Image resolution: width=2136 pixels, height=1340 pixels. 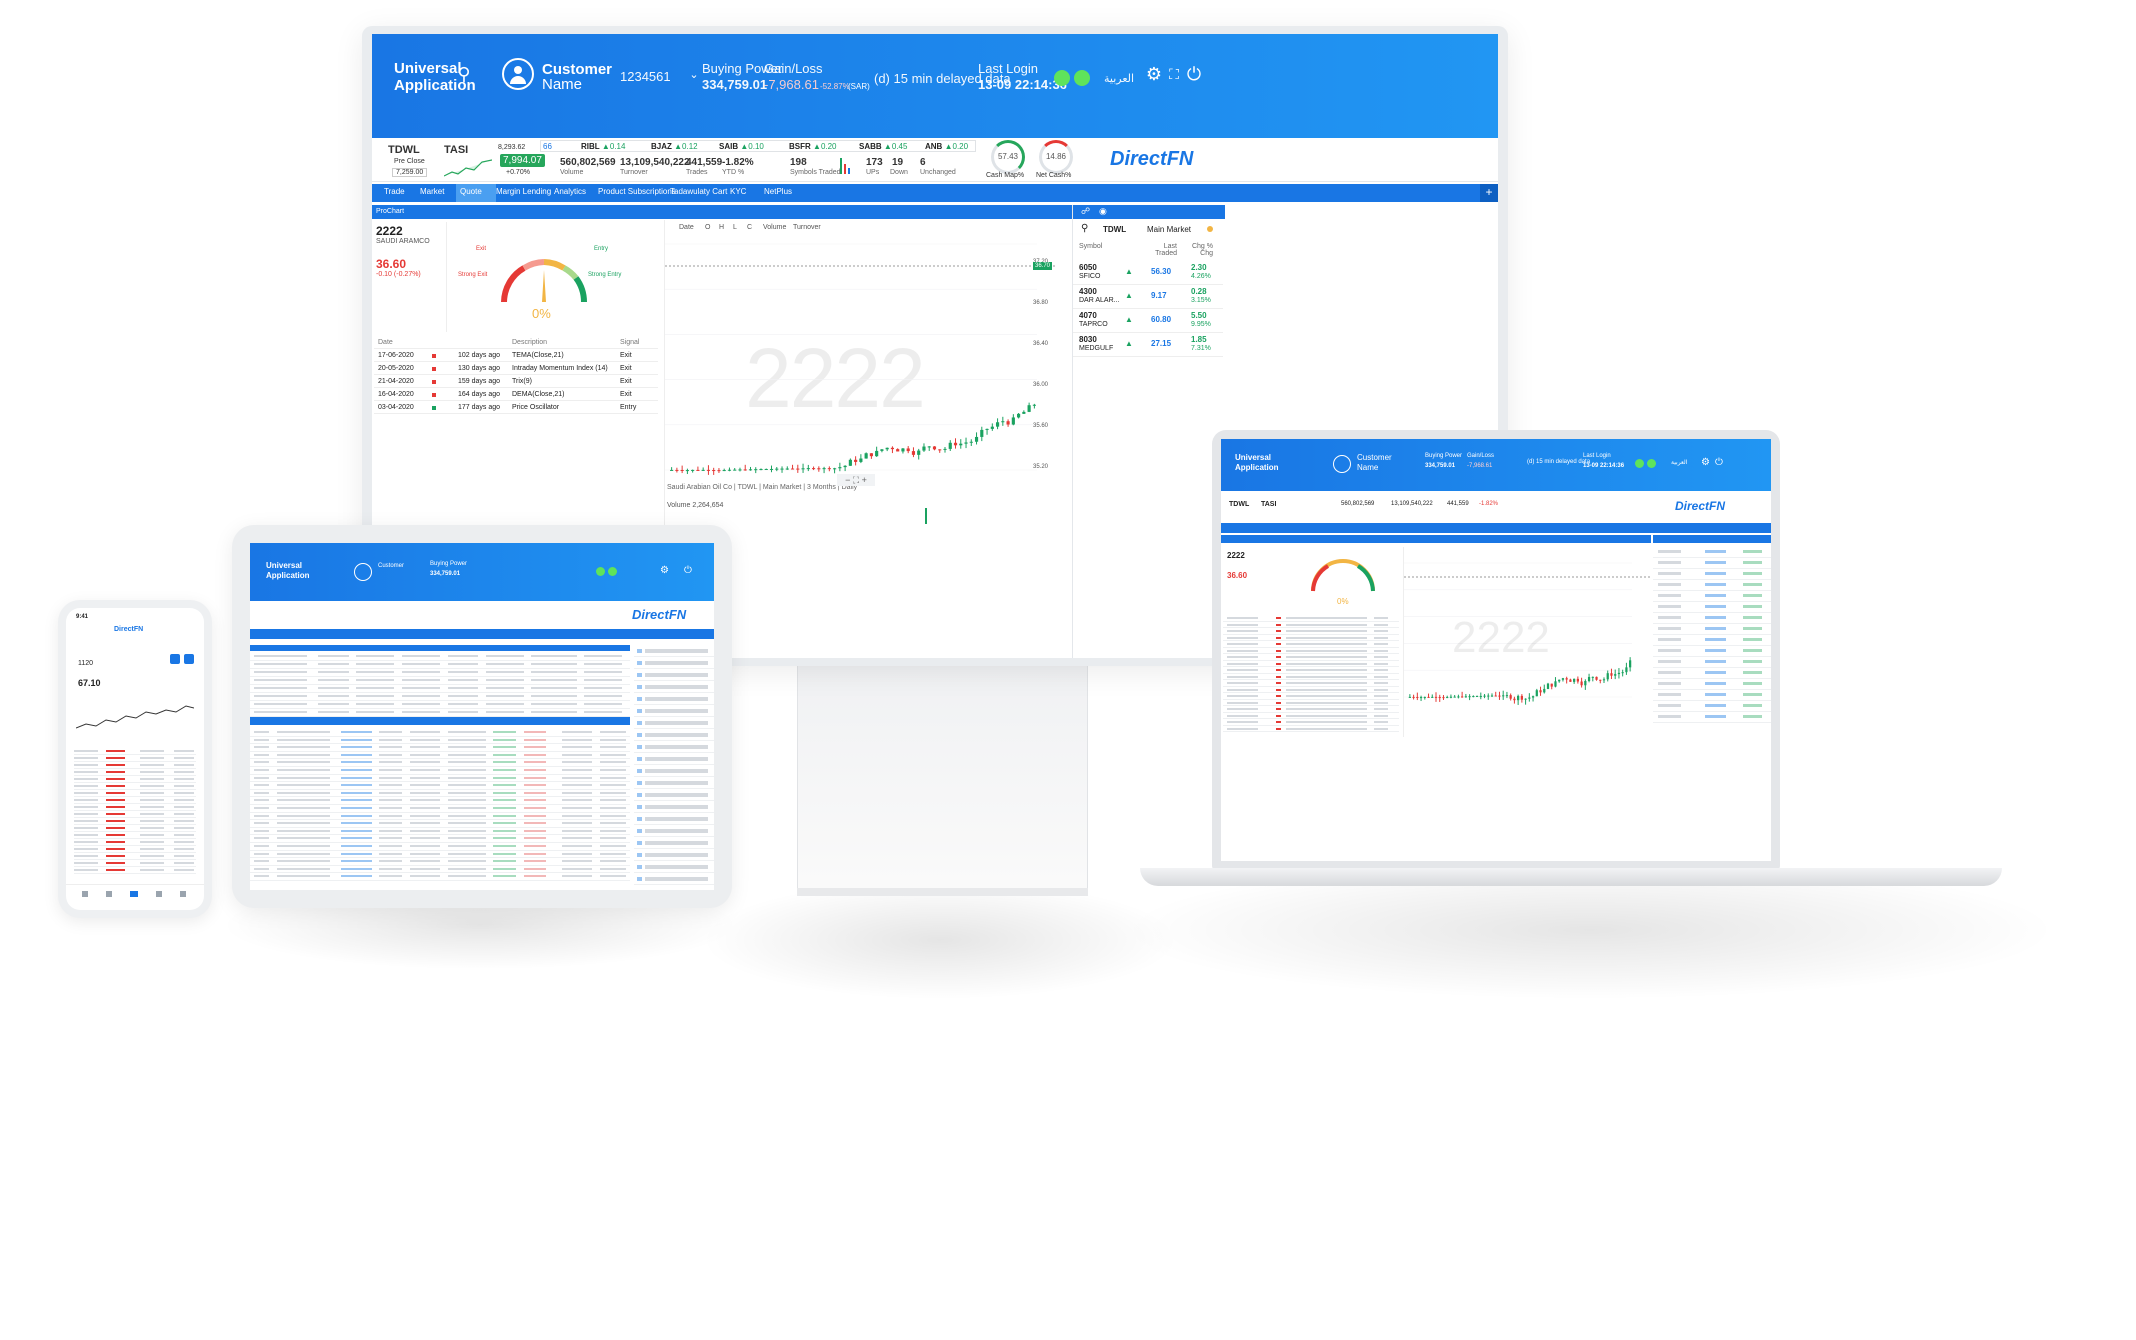 What do you see at coordinates (1527, 642) in the screenshot?
I see `price-chart: 2222` at bounding box center [1527, 642].